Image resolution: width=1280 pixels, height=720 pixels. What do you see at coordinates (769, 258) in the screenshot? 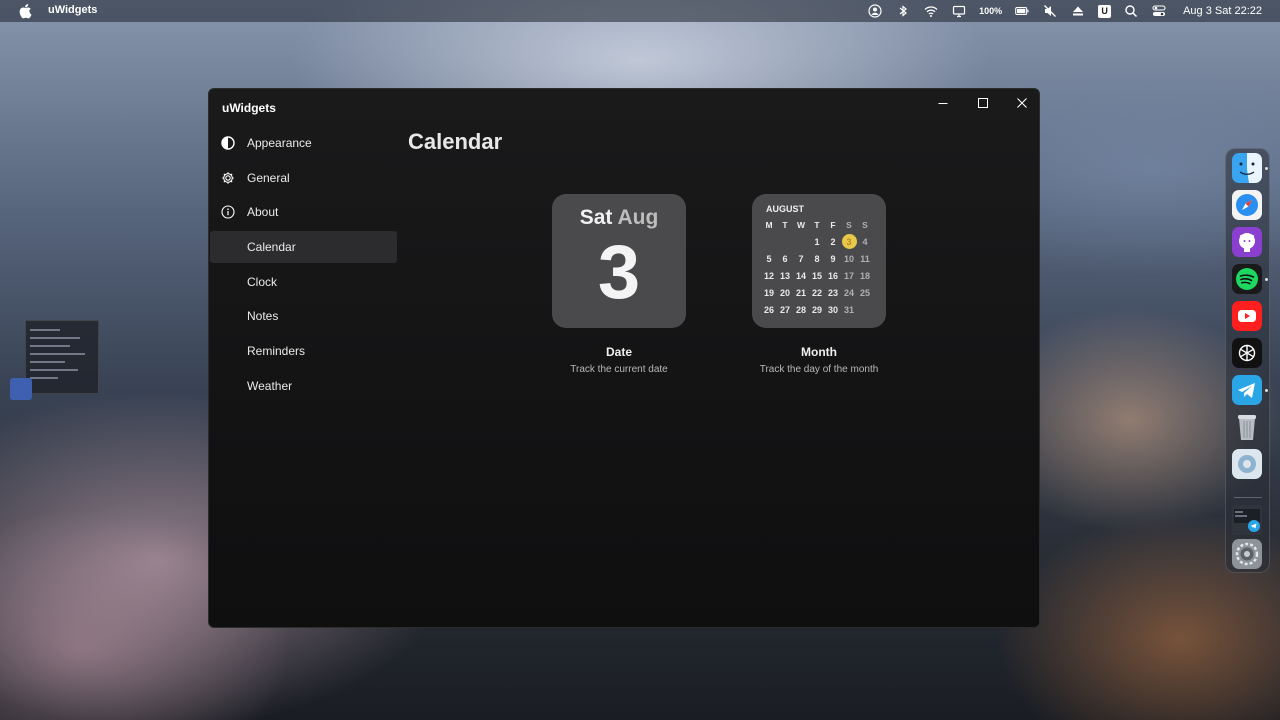
I see `calendar-day: 5` at bounding box center [769, 258].